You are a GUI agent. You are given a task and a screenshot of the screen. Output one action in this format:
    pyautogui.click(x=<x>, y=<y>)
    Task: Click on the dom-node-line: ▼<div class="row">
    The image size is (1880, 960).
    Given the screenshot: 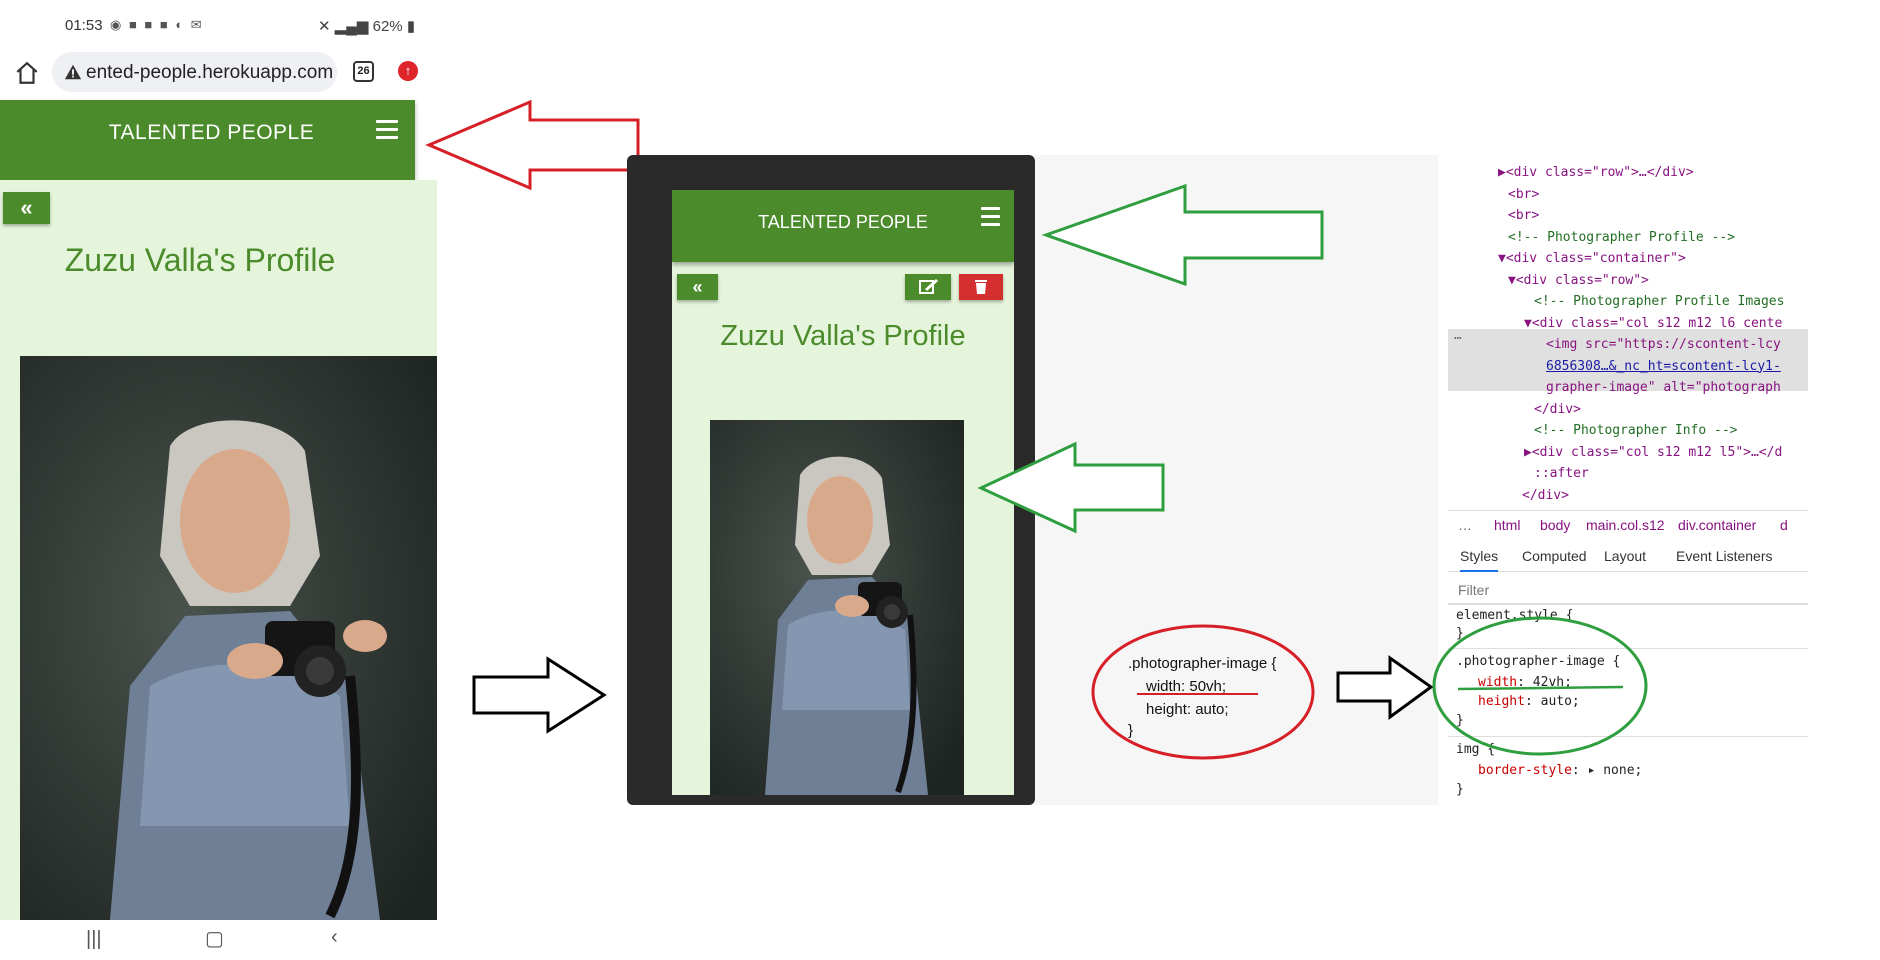 What is the action you would take?
    pyautogui.click(x=1578, y=280)
    